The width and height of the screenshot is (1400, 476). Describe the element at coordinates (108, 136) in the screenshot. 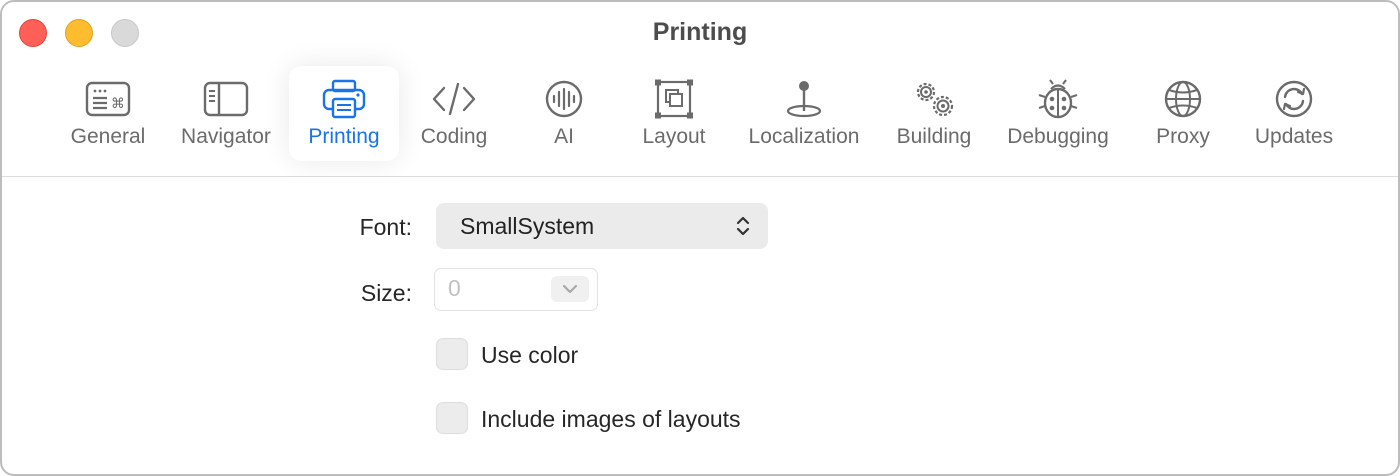

I see `toolbar-item-label: General` at that location.